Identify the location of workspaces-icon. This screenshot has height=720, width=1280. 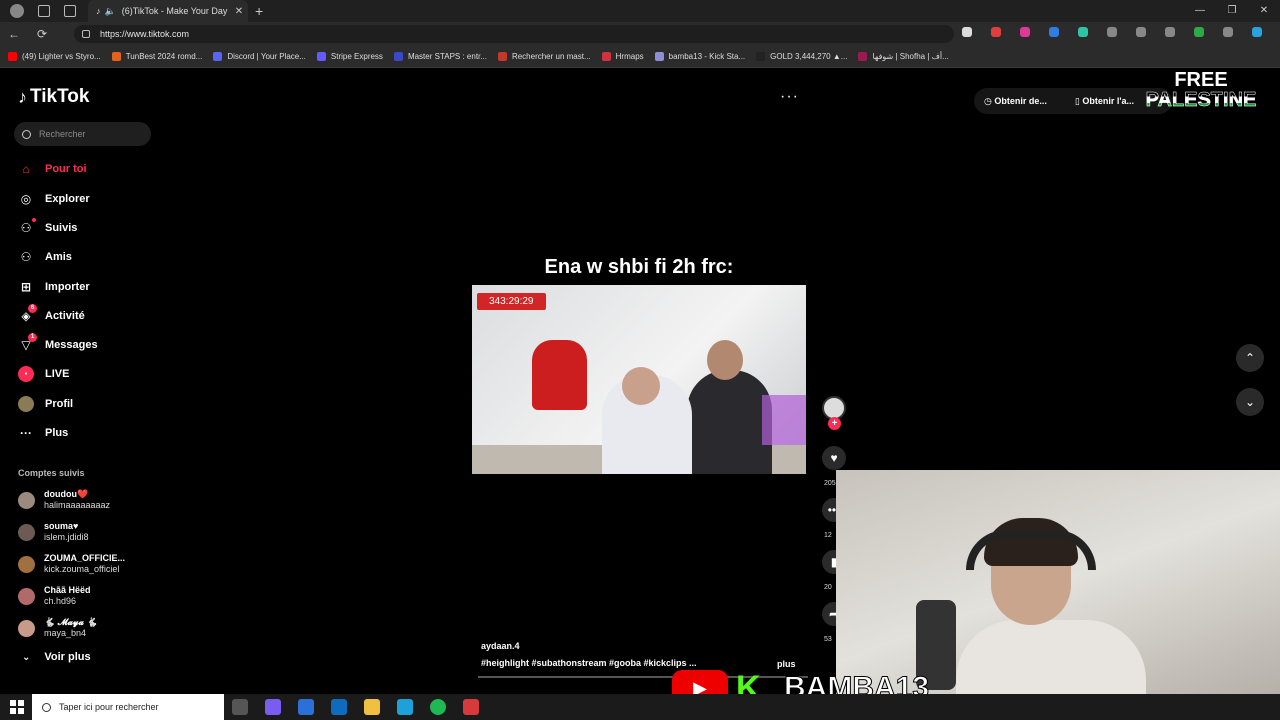
(44, 11).